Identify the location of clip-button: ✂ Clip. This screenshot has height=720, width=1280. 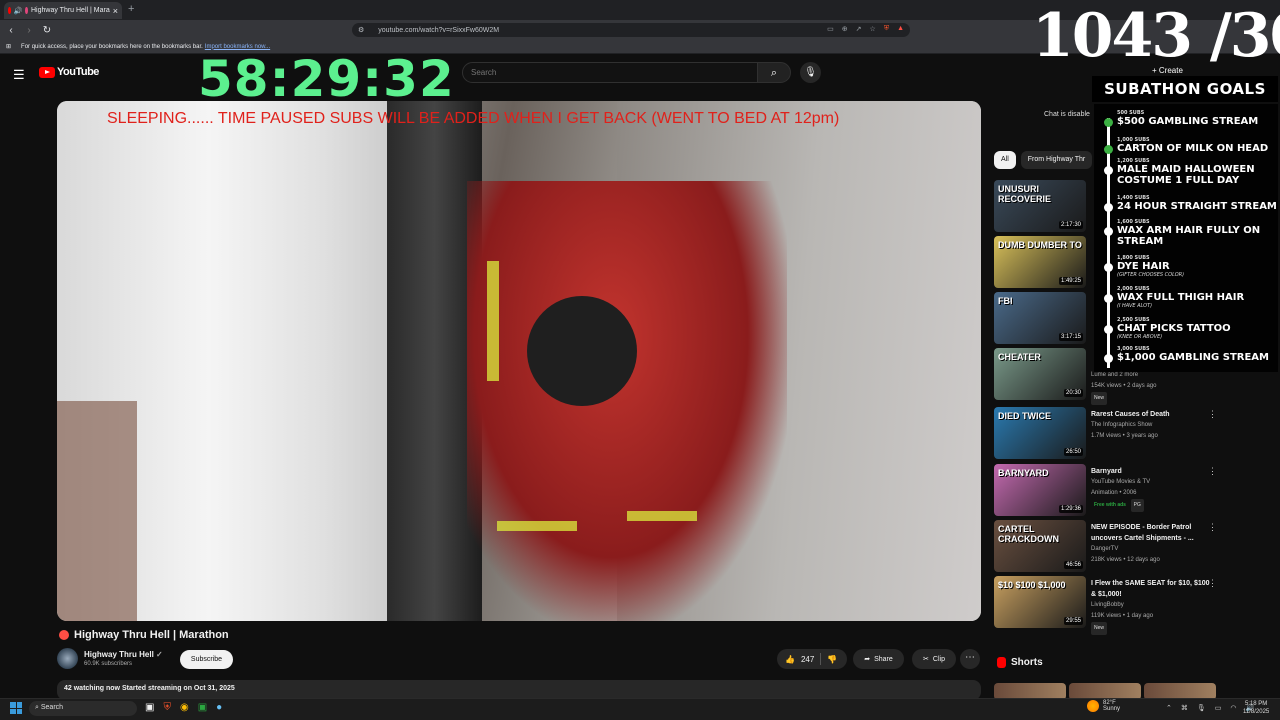
(934, 659).